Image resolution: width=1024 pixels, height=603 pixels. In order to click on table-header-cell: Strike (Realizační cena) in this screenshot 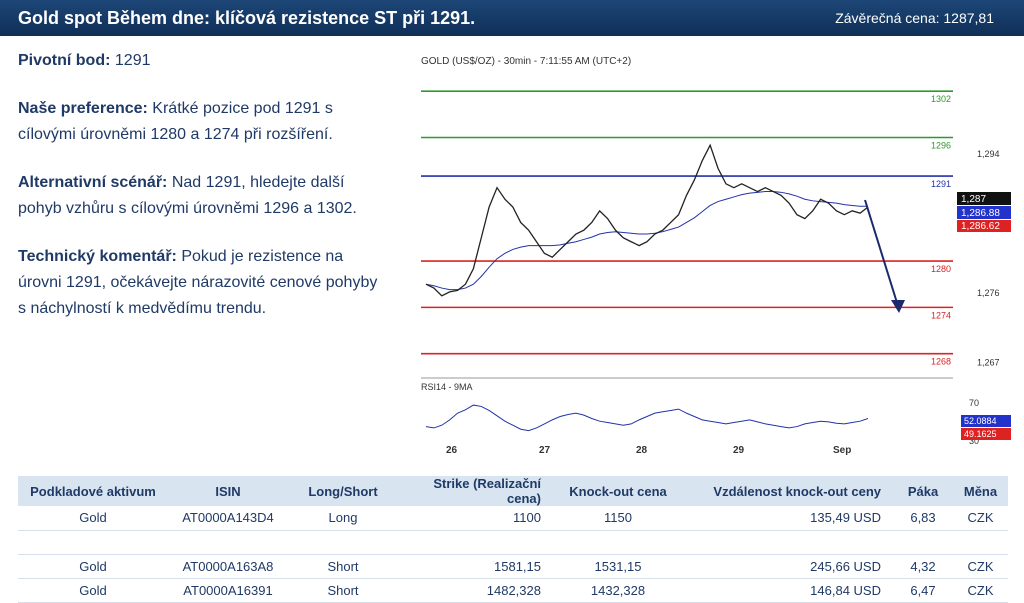, I will do `click(475, 491)`.